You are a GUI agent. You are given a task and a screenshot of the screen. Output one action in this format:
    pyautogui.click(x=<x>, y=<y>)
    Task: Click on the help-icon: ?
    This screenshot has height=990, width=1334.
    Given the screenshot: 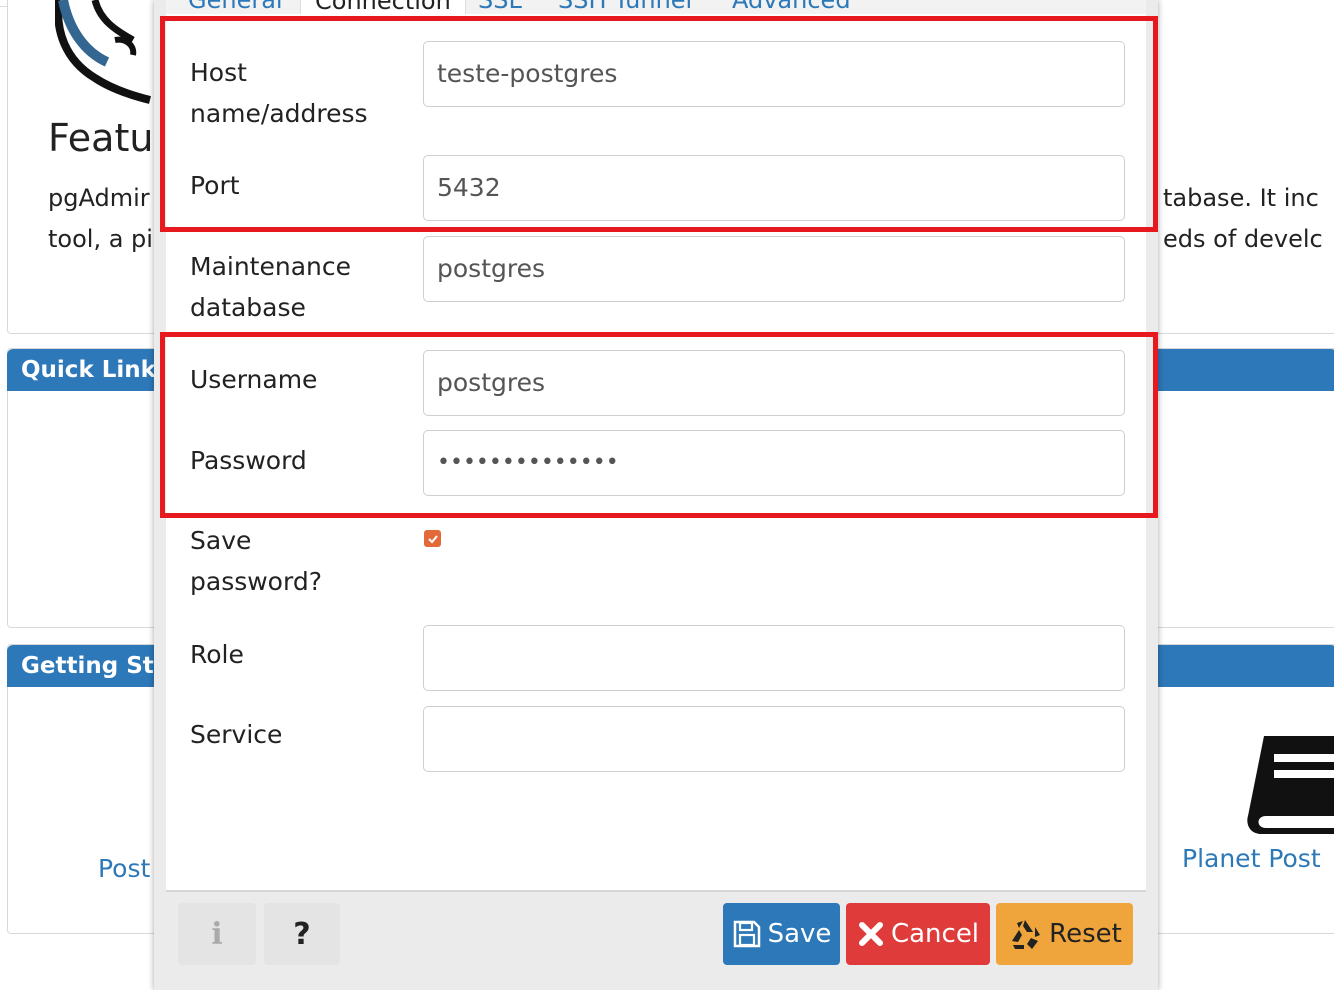 What is the action you would take?
    pyautogui.click(x=302, y=934)
    